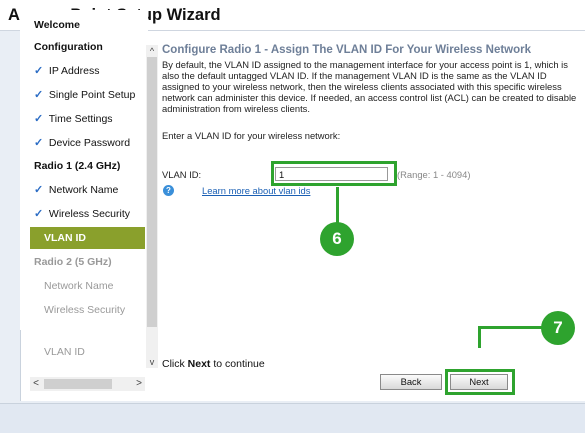  I want to click on vlan-id-label: VLAN ID:, so click(182, 174).